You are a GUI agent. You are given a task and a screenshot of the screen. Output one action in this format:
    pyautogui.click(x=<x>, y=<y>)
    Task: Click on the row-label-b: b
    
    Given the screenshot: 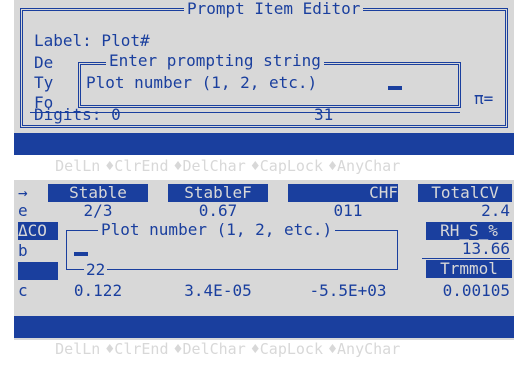 What is the action you would take?
    pyautogui.click(x=23, y=250)
    